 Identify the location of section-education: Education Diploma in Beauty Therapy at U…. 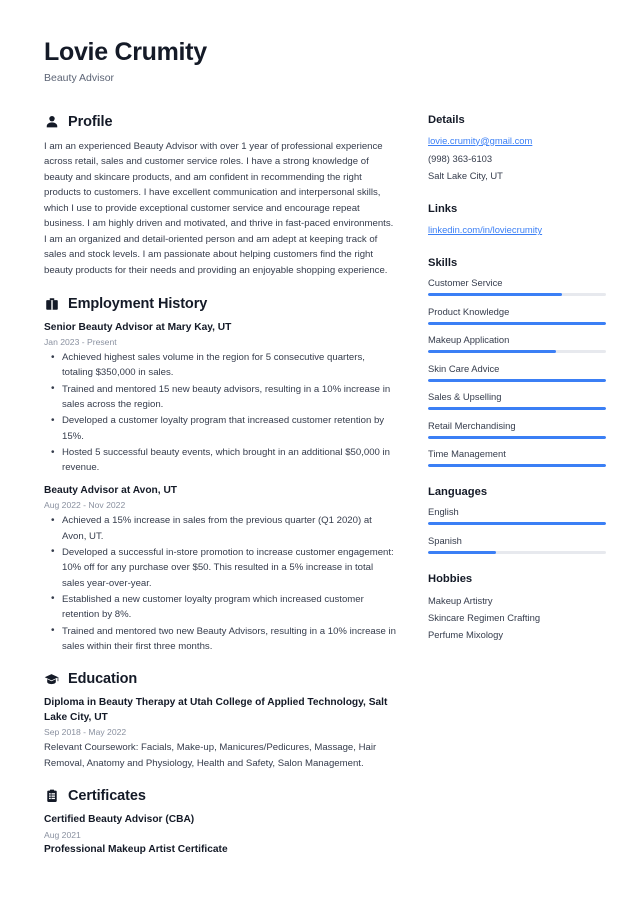
(220, 721).